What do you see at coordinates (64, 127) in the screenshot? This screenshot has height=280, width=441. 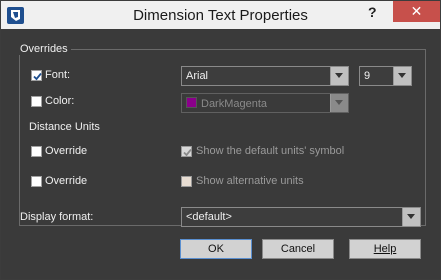 I see `distance-units-label: Distance Units` at bounding box center [64, 127].